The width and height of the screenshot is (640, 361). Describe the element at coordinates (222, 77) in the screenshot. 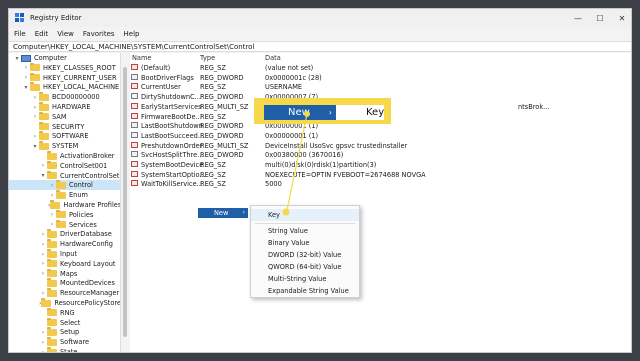

I see `value-type: REG_DWORD` at that location.